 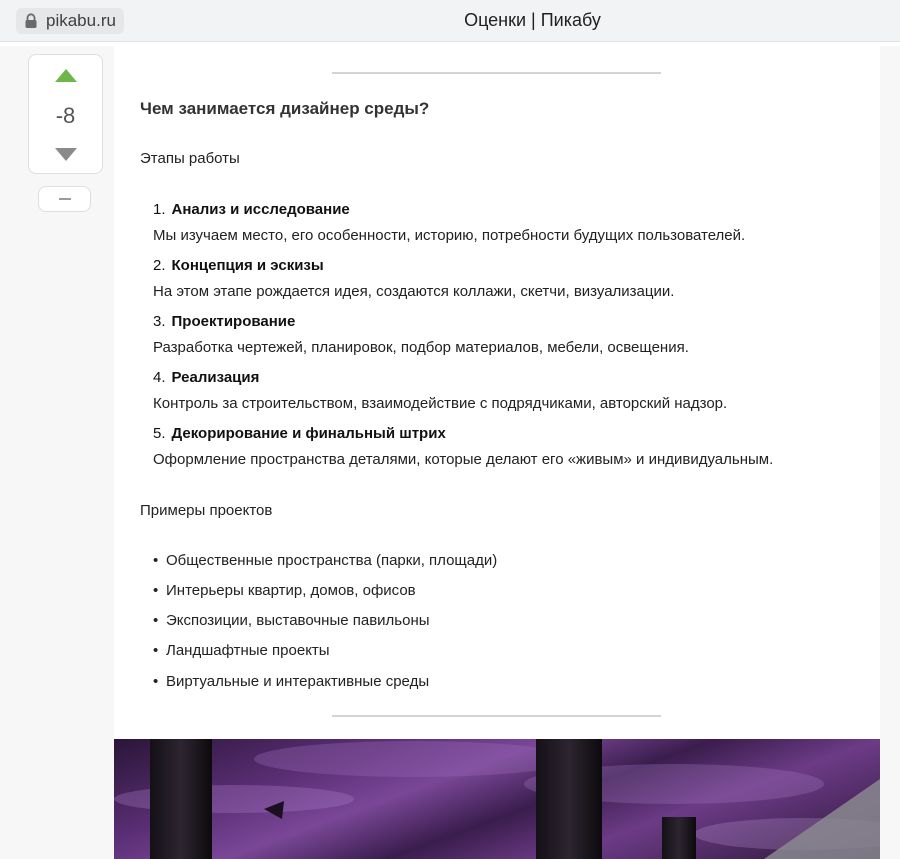 What do you see at coordinates (190, 158) in the screenshot?
I see `stages-title: Этапы работы` at bounding box center [190, 158].